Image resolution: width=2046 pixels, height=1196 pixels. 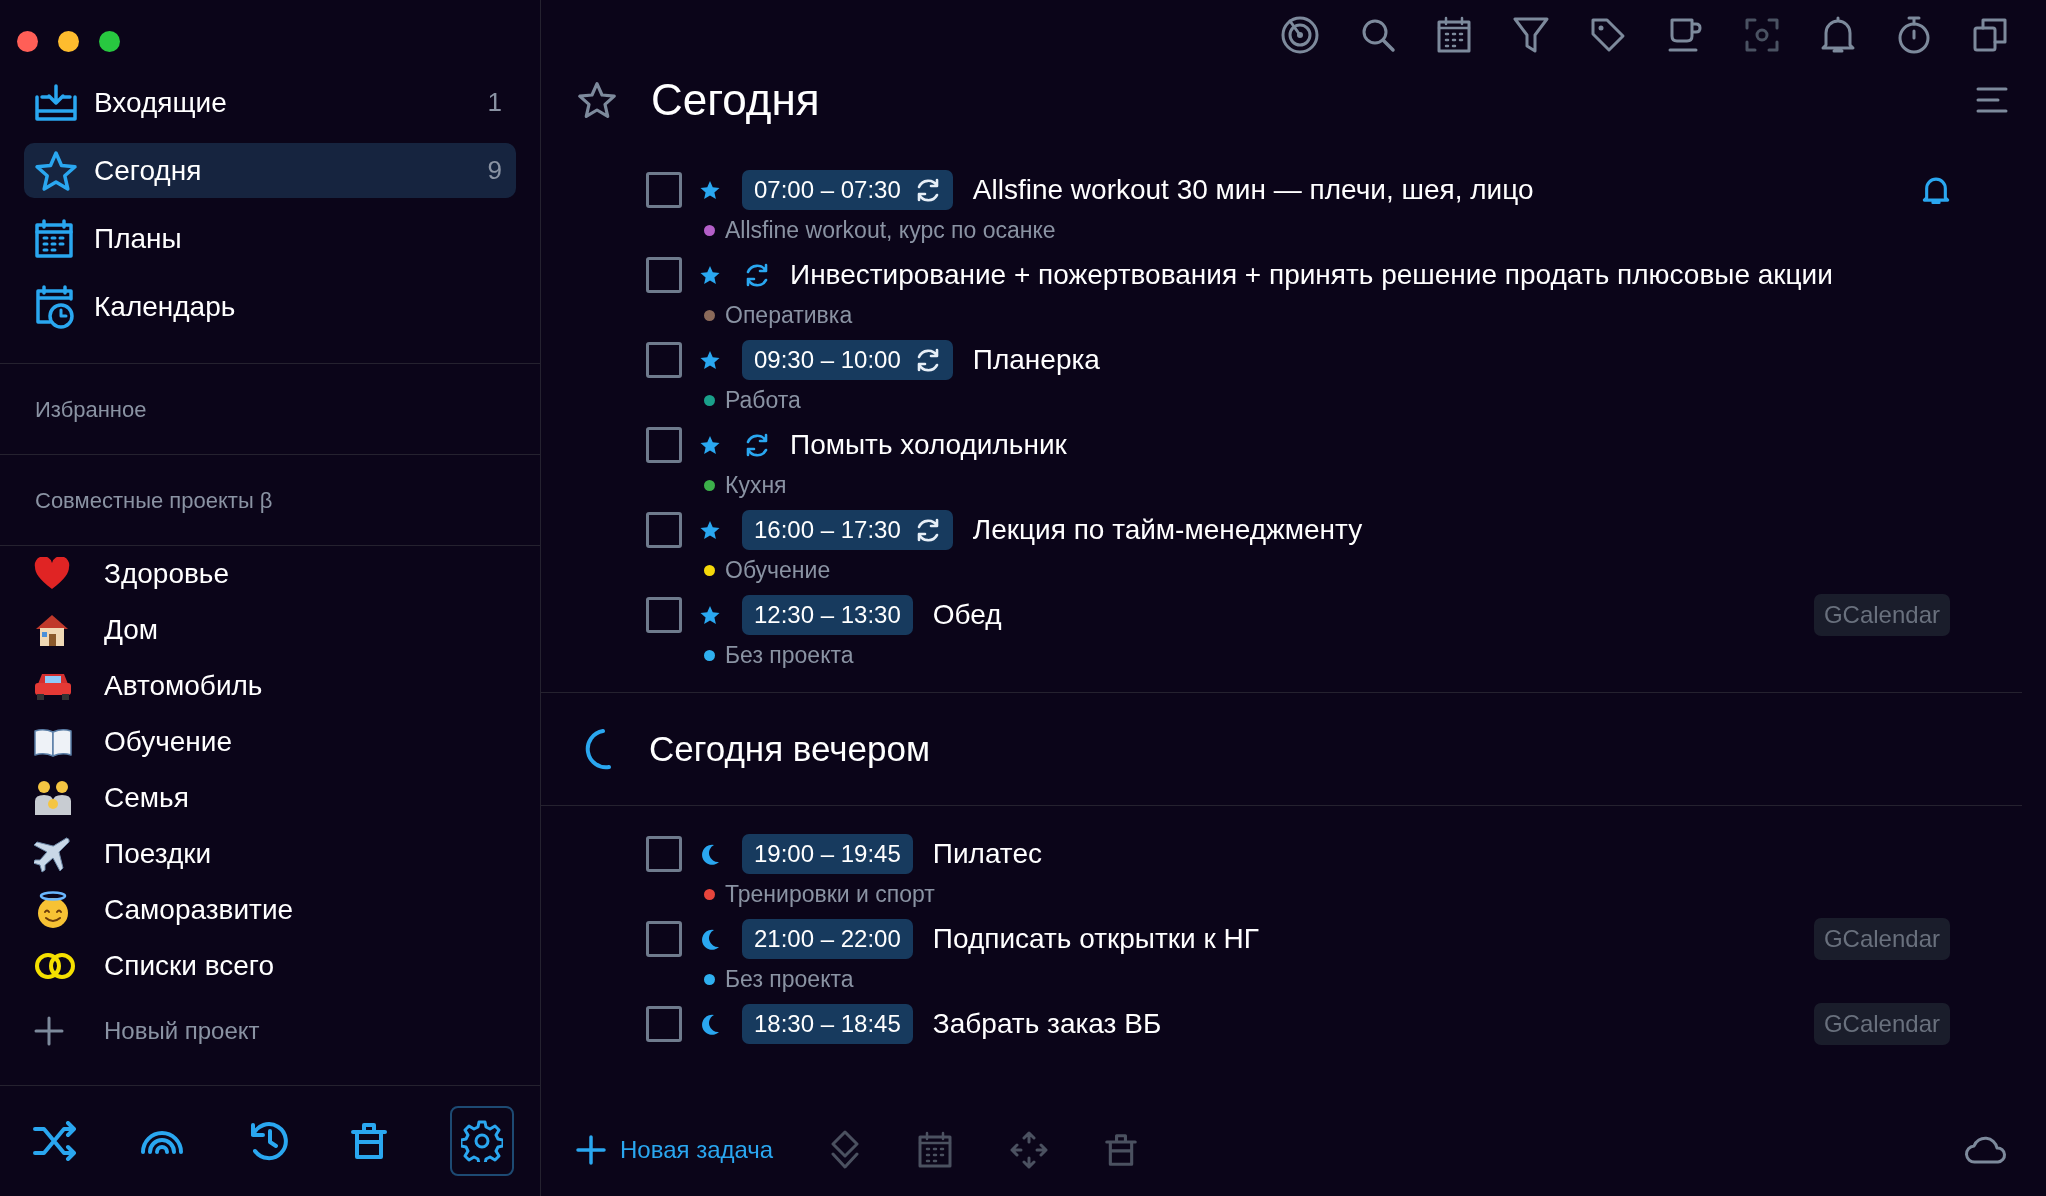 I want to click on time-badge: 18:30 – 18:45, so click(x=827, y=1024).